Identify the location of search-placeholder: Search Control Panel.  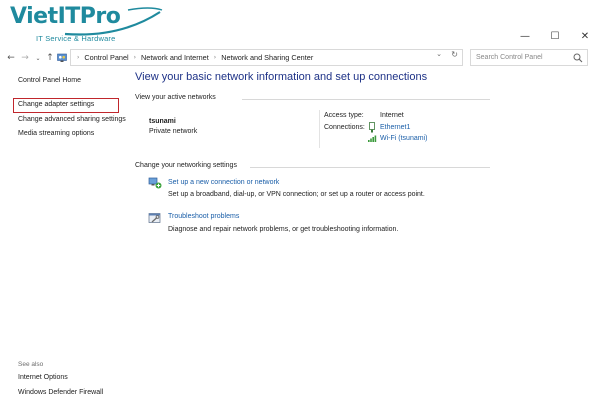
(509, 57).